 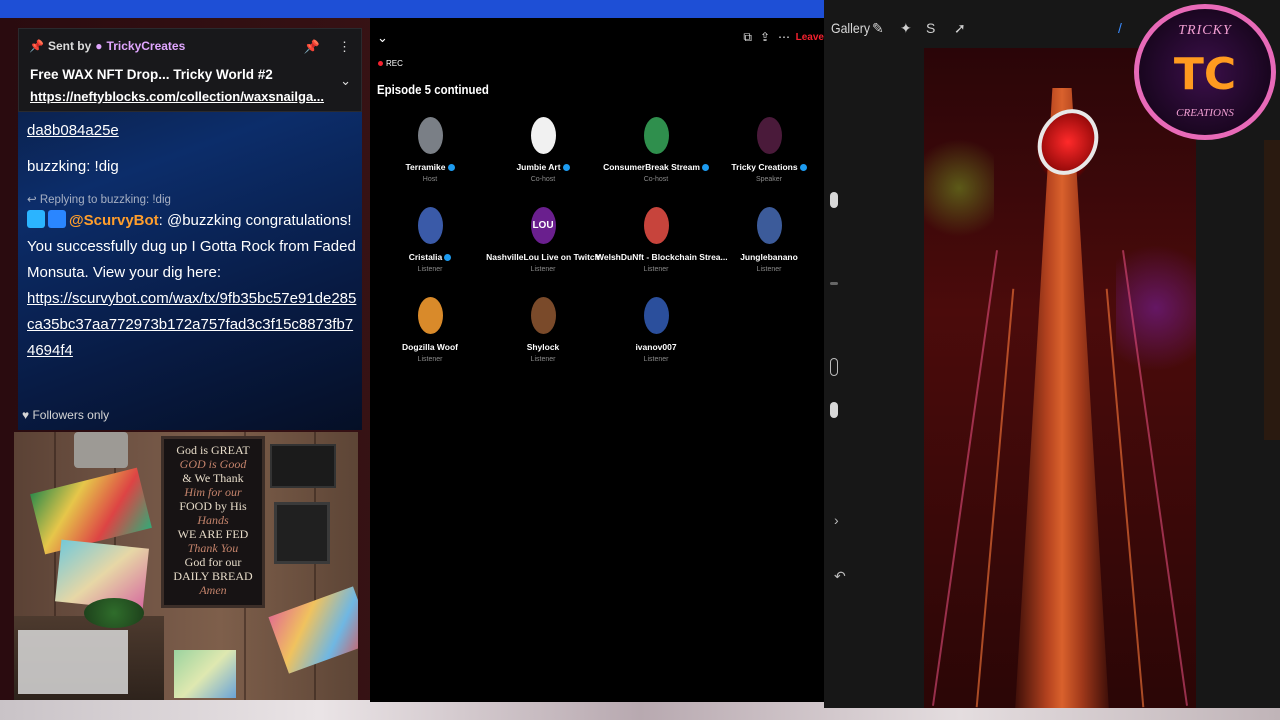 I want to click on wrench-icon: ✎, so click(x=878, y=28).